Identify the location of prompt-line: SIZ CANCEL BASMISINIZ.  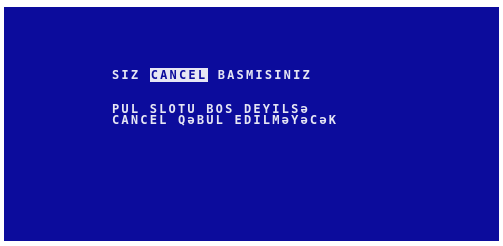
(212, 75).